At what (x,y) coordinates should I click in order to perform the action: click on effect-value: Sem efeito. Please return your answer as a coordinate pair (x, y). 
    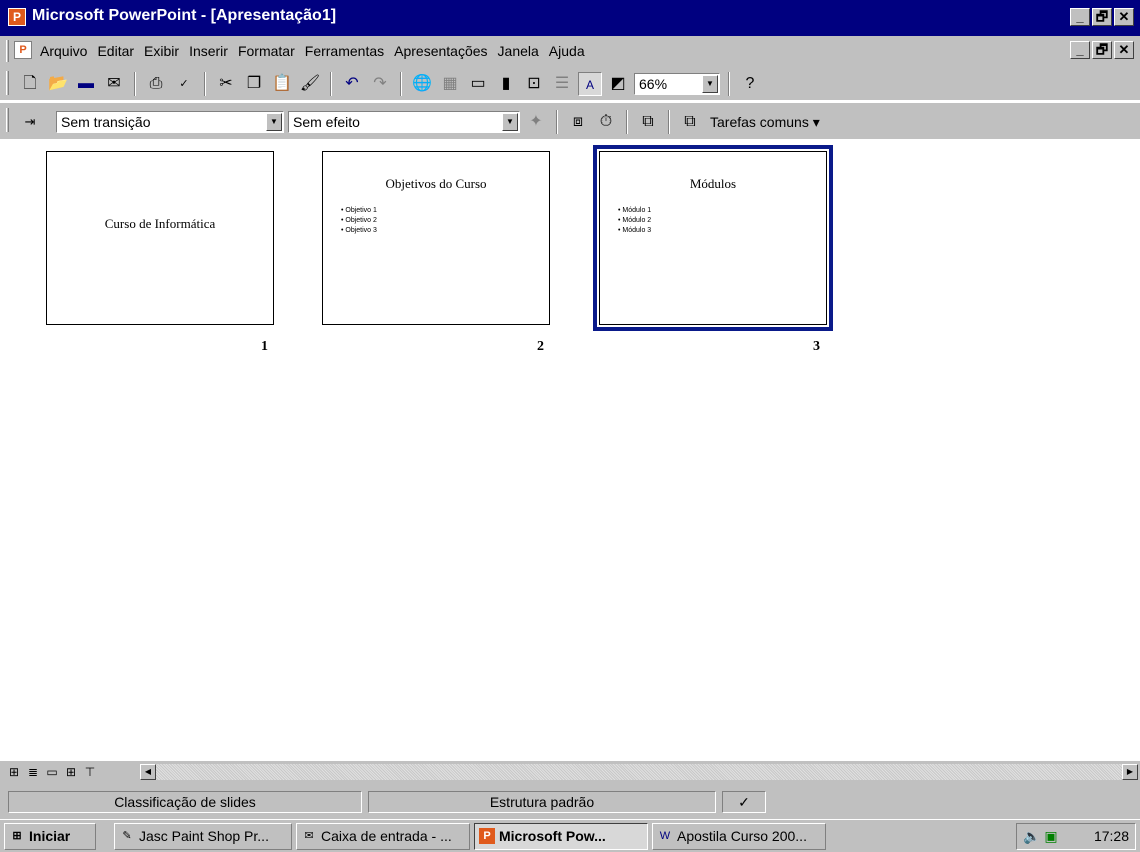
    Looking at the image, I should click on (326, 122).